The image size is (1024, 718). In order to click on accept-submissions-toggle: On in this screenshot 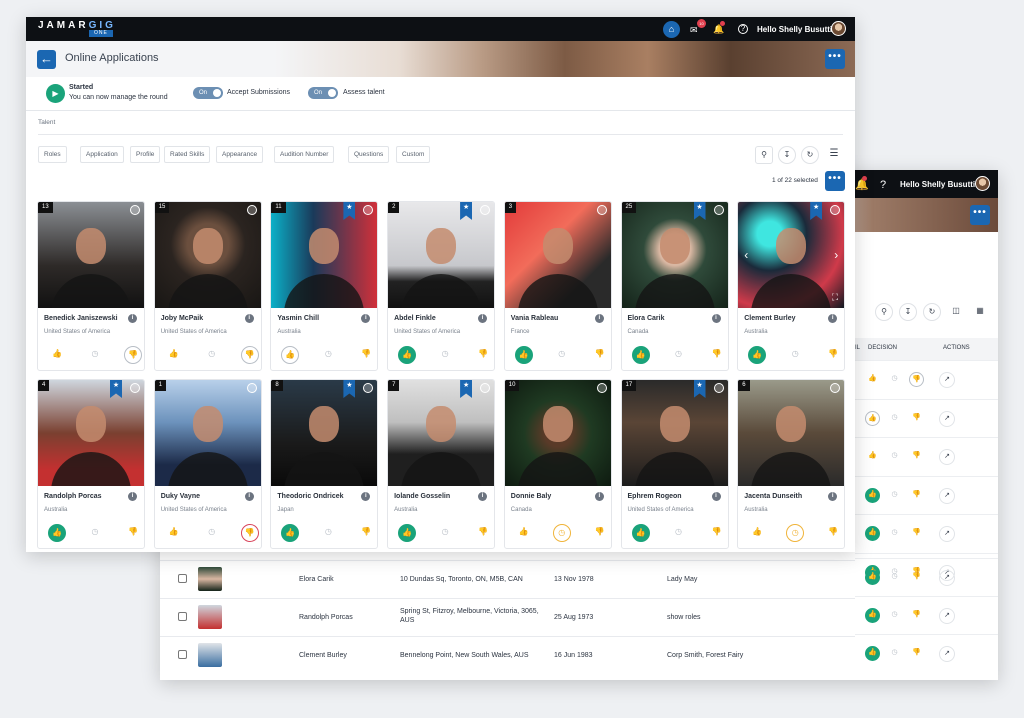, I will do `click(208, 93)`.